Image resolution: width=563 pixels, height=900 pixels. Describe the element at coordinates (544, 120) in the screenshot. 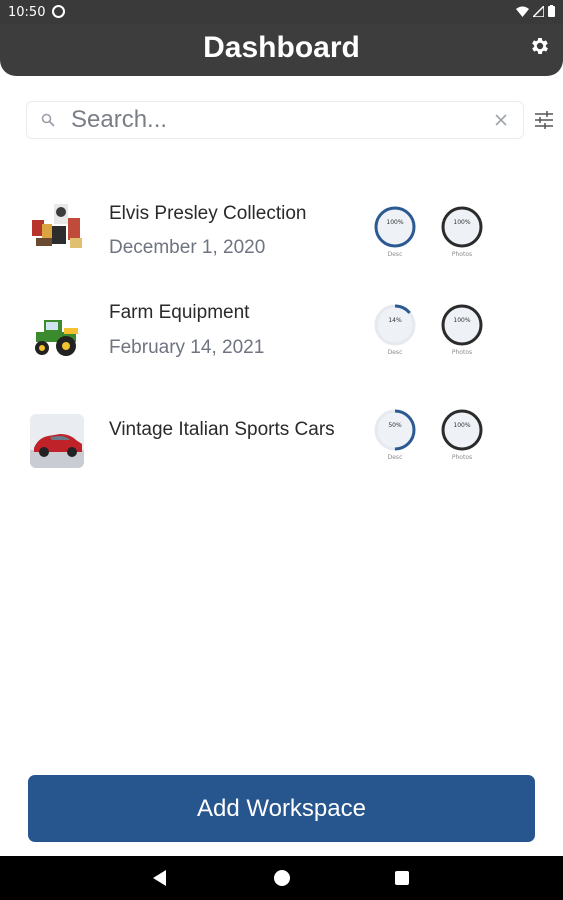

I see `filter-icon` at that location.